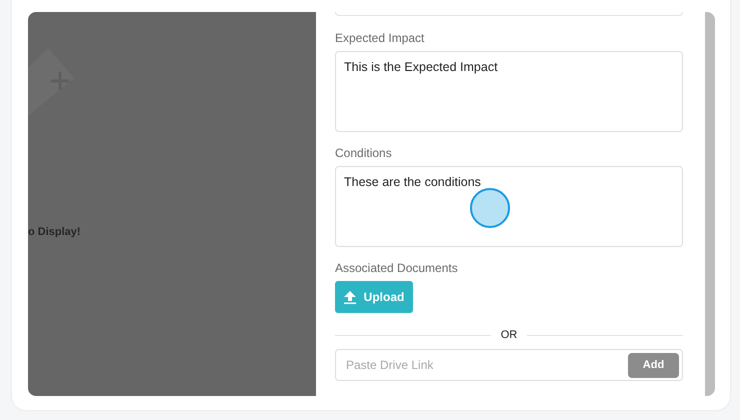 The image size is (740, 420). I want to click on text-area: These are the conditions, so click(509, 206).